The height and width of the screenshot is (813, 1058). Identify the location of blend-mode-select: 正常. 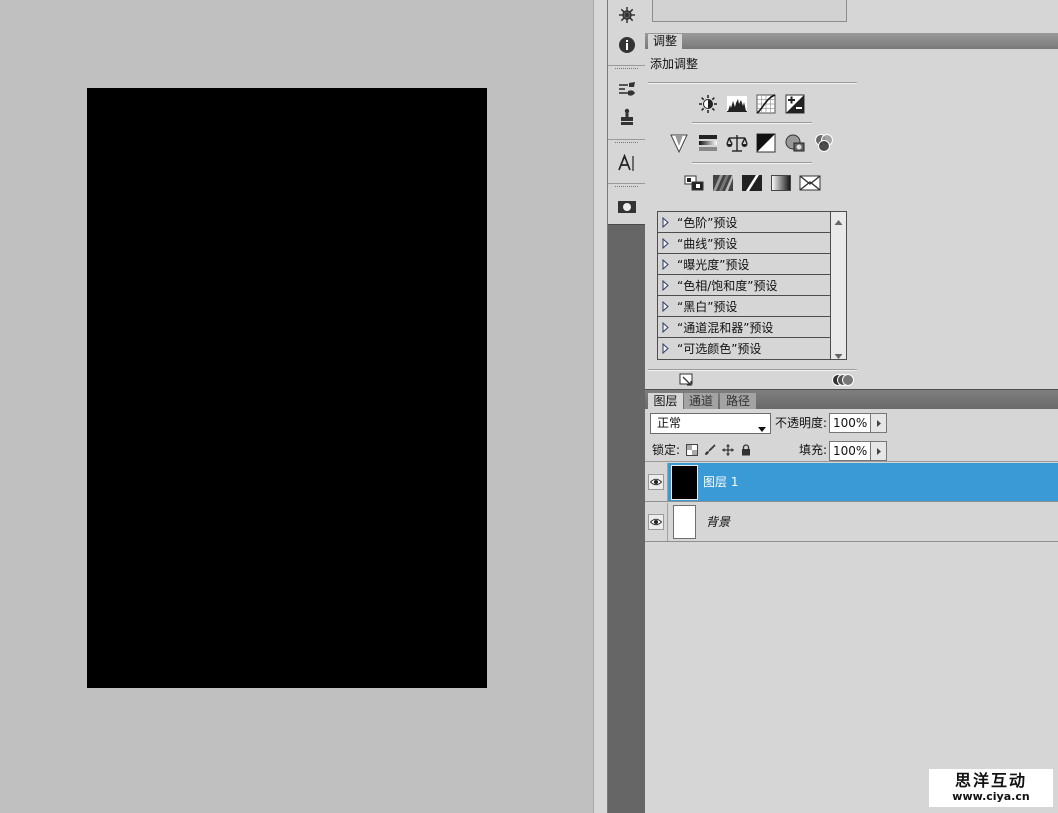
(710, 423).